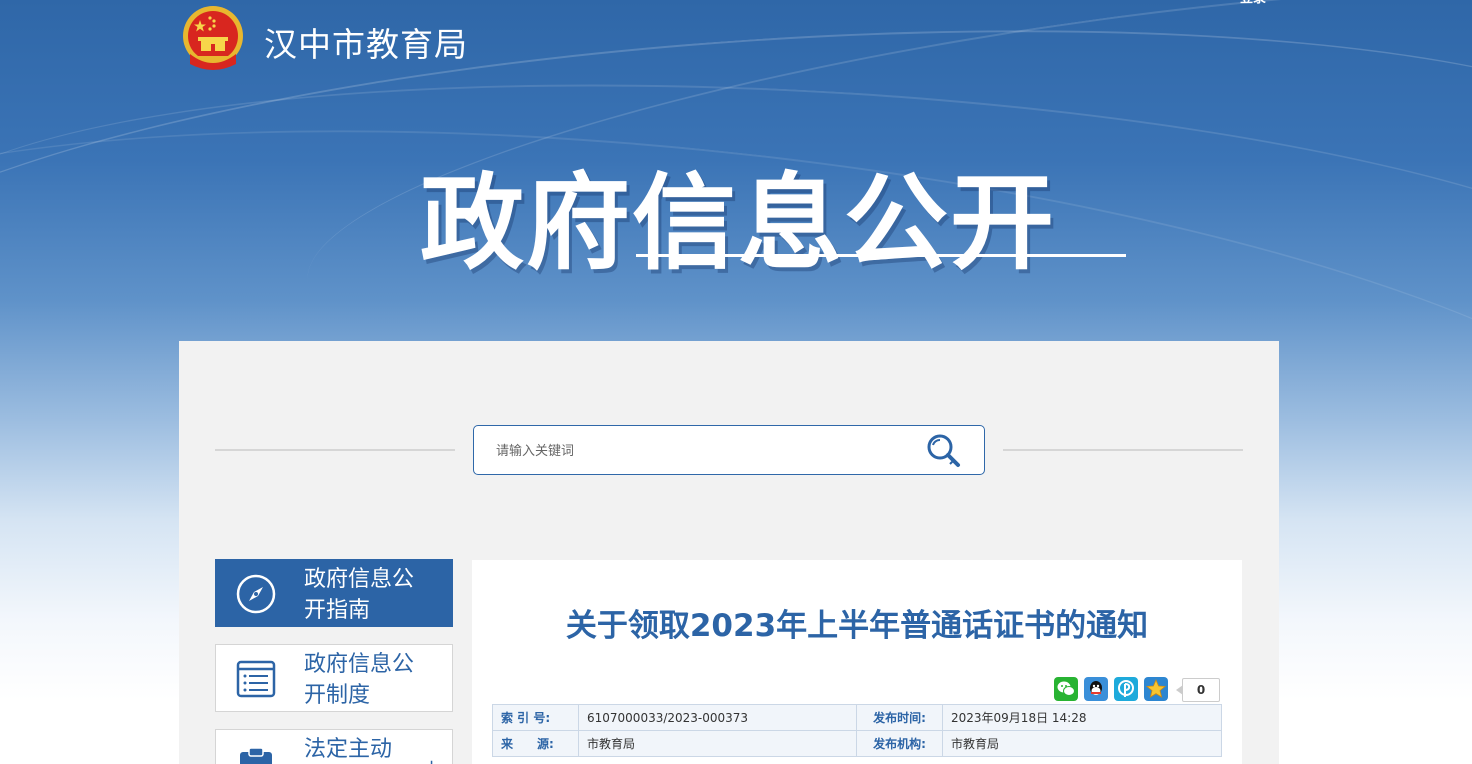 This screenshot has width=1472, height=764. Describe the element at coordinates (1198, 690) in the screenshot. I see `share-count: 0` at that location.